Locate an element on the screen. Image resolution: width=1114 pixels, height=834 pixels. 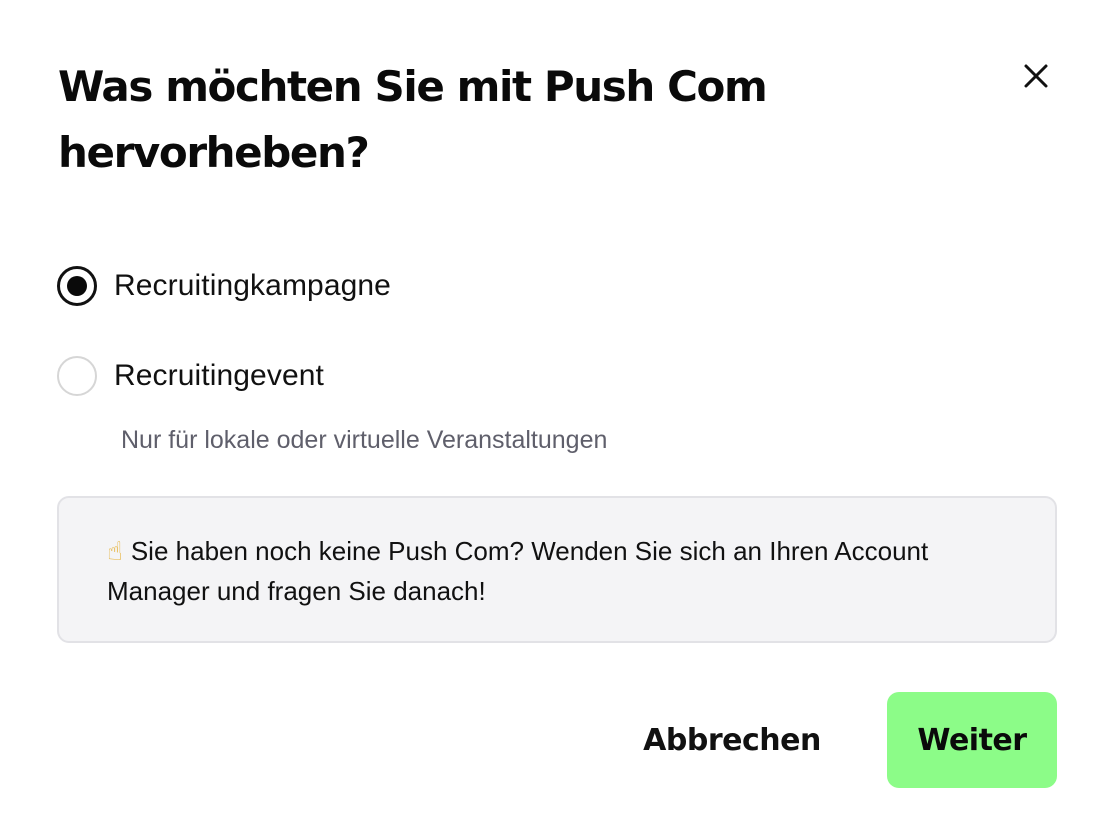
option-label: Recruitingevent is located at coordinates (219, 375).